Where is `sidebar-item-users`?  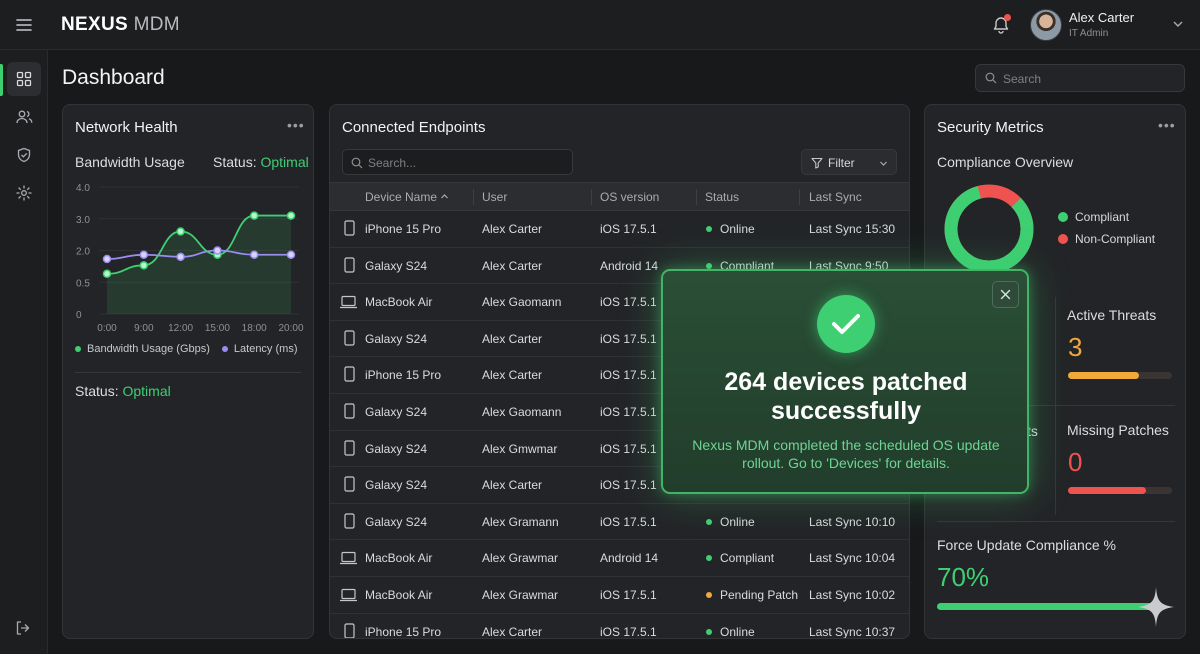 sidebar-item-users is located at coordinates (24, 117).